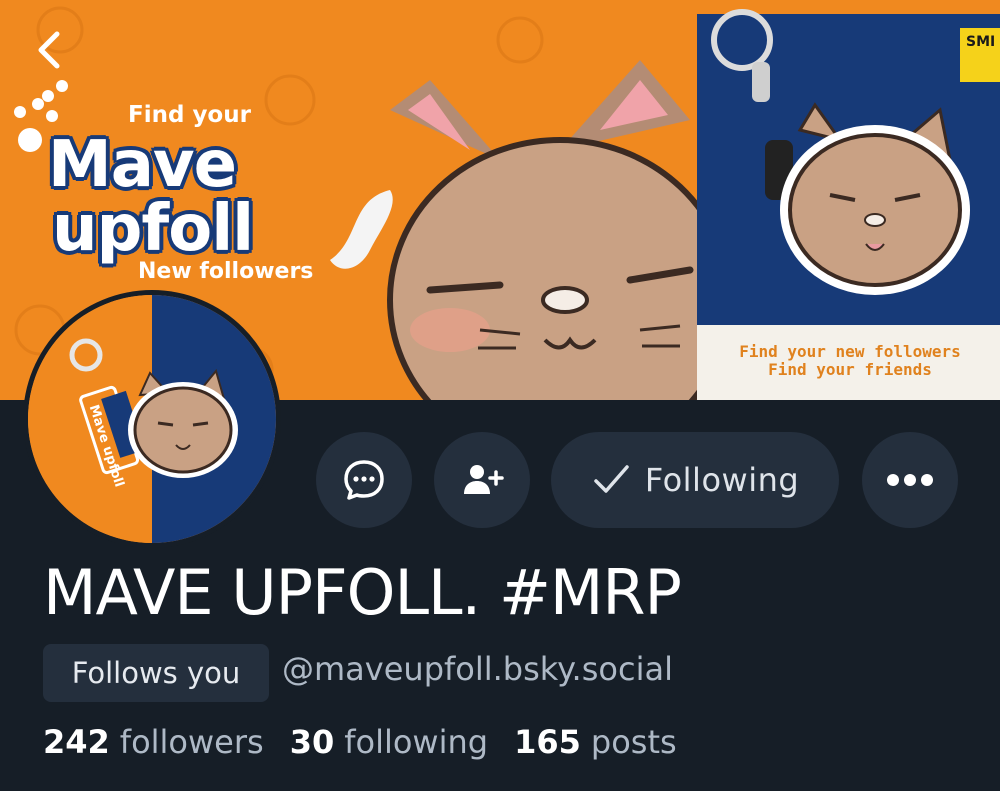  I want to click on banner-find-your-text: Find your, so click(189, 115).